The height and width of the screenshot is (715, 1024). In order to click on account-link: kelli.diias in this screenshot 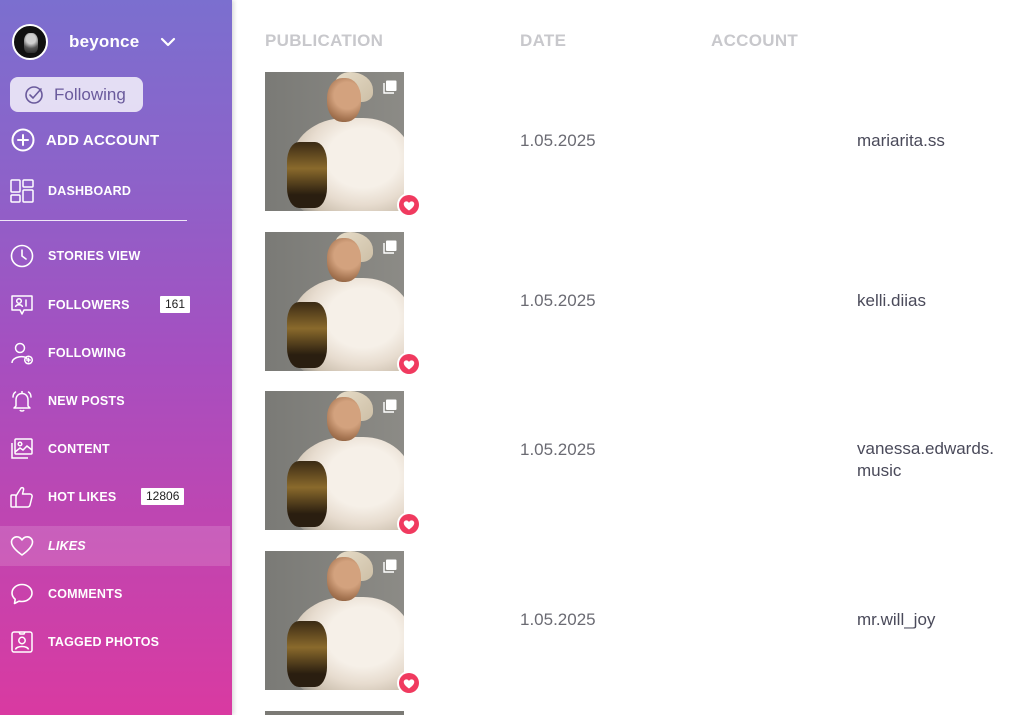, I will do `click(937, 301)`.